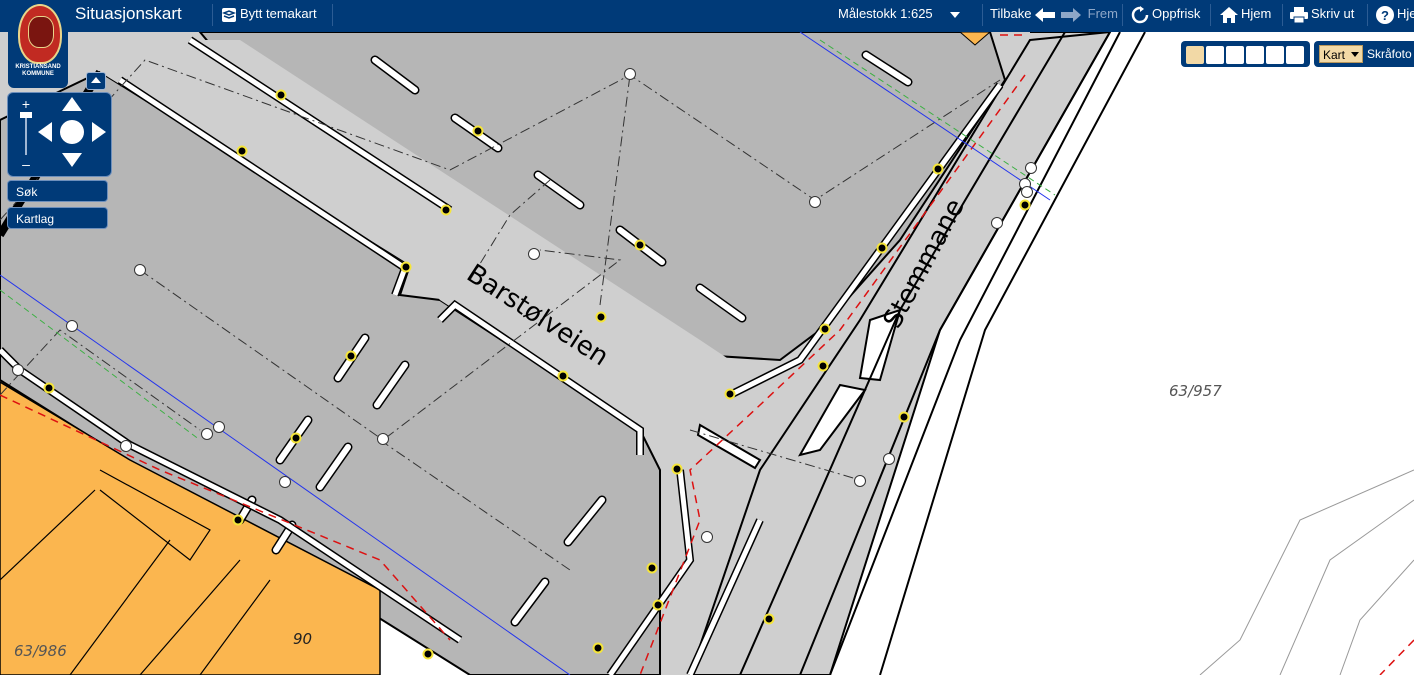 Image resolution: width=1414 pixels, height=675 pixels. Describe the element at coordinates (1229, 14) in the screenshot. I see `home-icon` at that location.